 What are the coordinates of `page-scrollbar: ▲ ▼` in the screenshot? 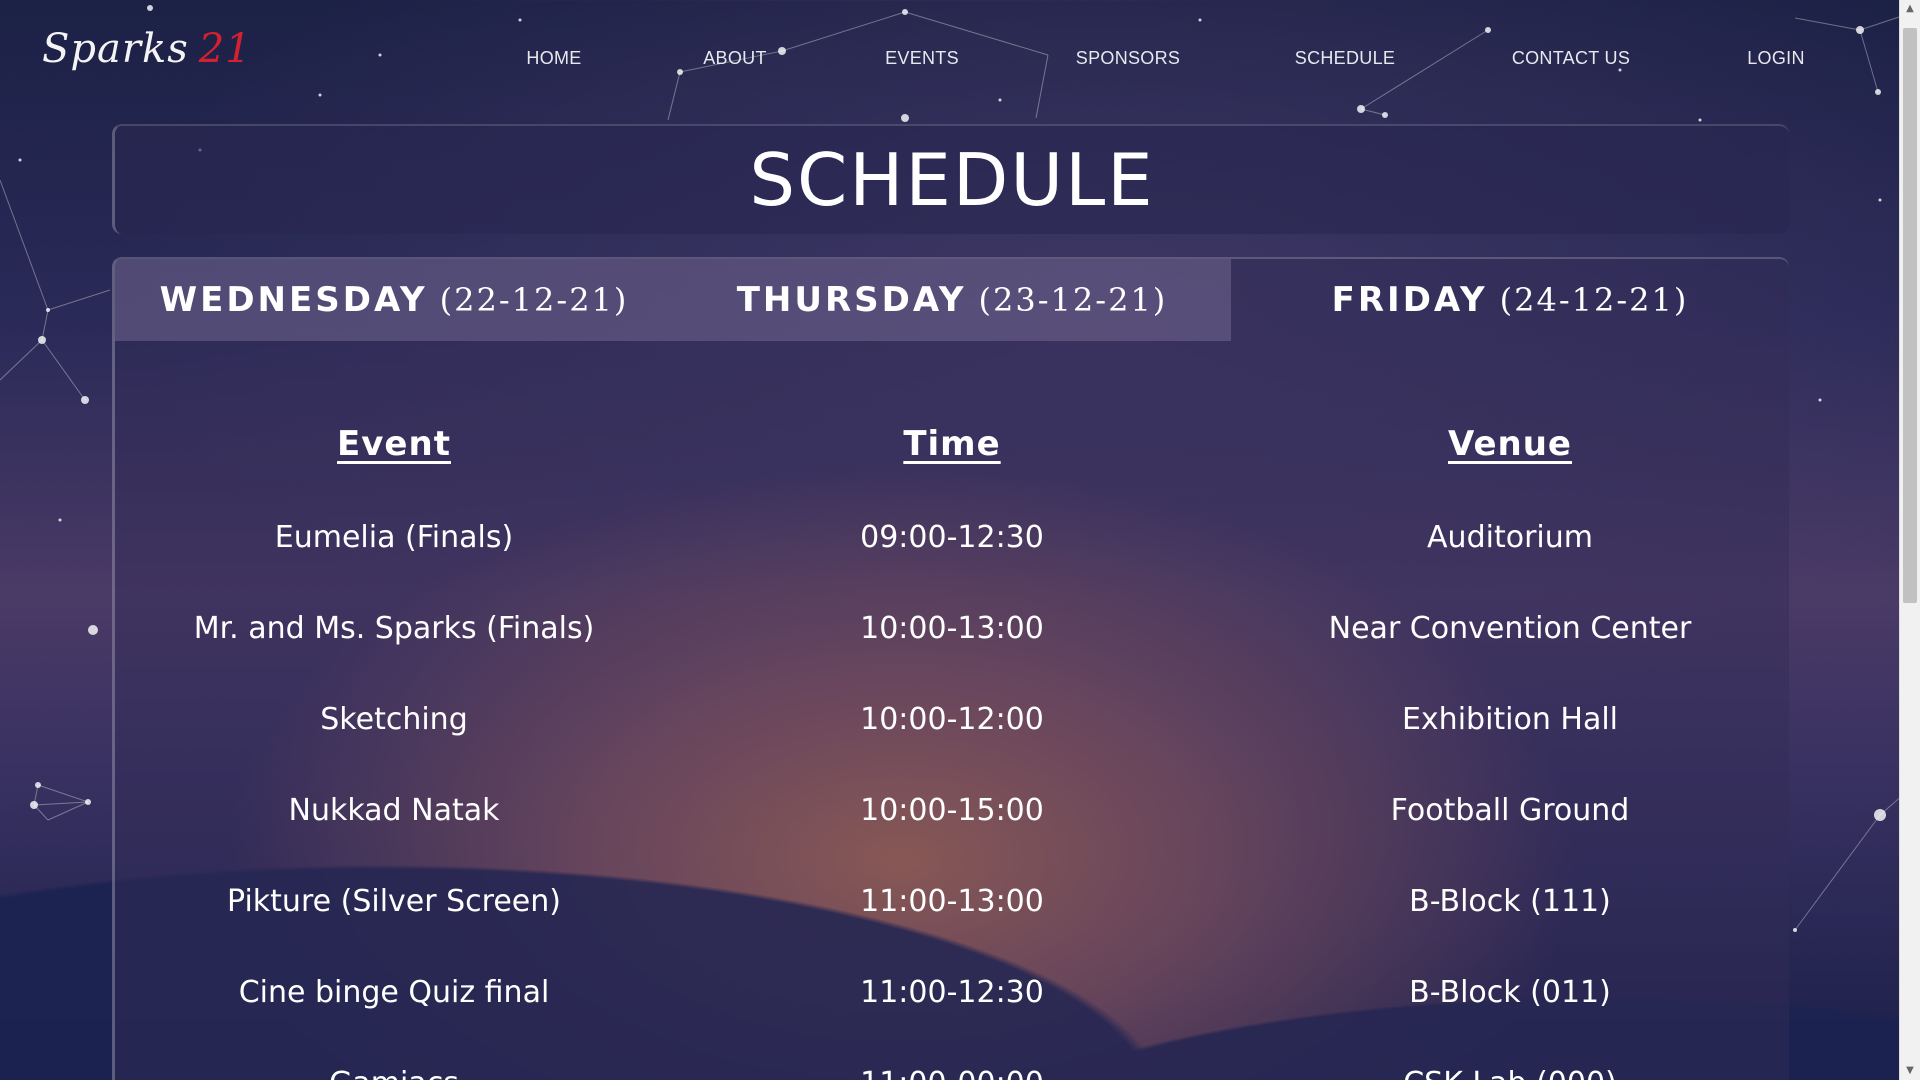 It's located at (1909, 540).